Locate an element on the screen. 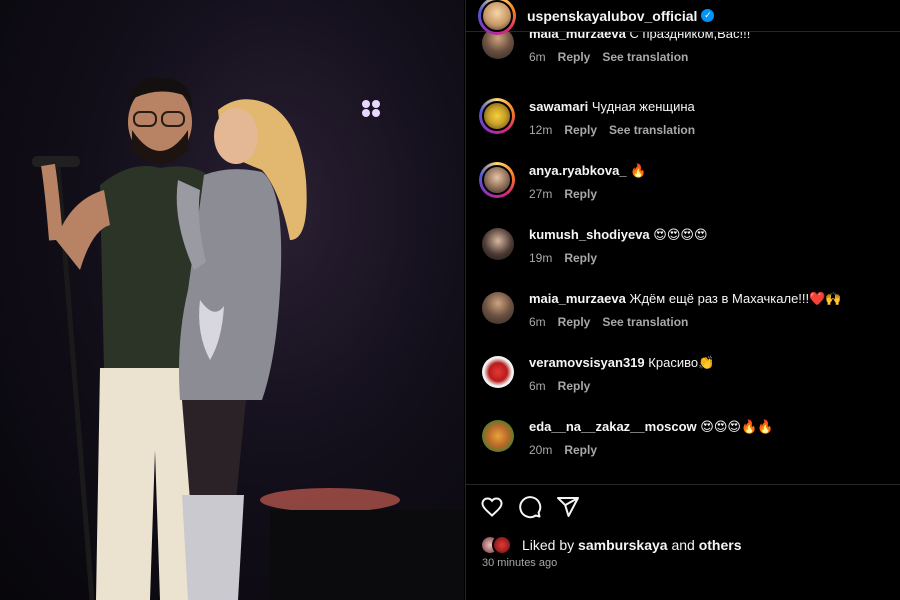 The height and width of the screenshot is (600, 900). comment-item: veramovsisyan319 Красиво👏 6m Reply is located at coordinates (596, 373).